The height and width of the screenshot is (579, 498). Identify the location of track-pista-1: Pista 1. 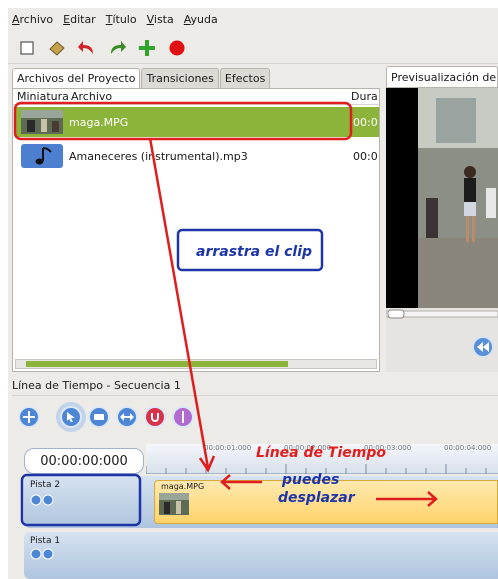
(261, 555).